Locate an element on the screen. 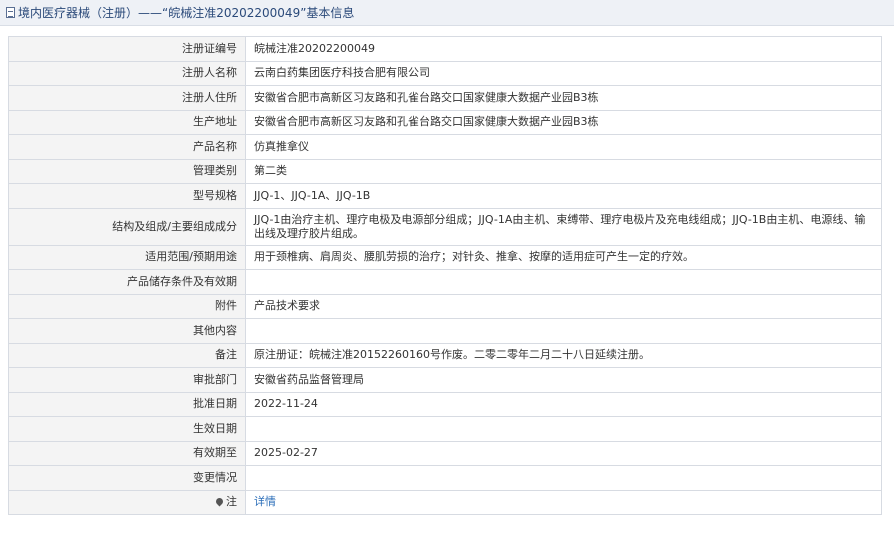 The height and width of the screenshot is (545, 894). page-header: 境内医疗器械（注册）——“皖械注准20202200049”基本信息 is located at coordinates (447, 13).